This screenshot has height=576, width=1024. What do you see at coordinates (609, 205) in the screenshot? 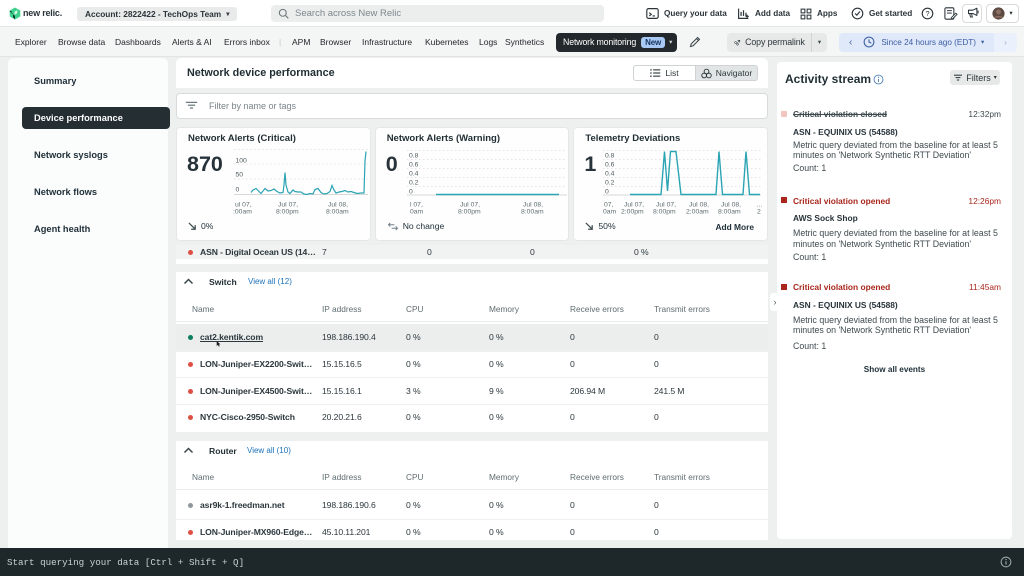
I see `svg-text: 07,` at bounding box center [609, 205].